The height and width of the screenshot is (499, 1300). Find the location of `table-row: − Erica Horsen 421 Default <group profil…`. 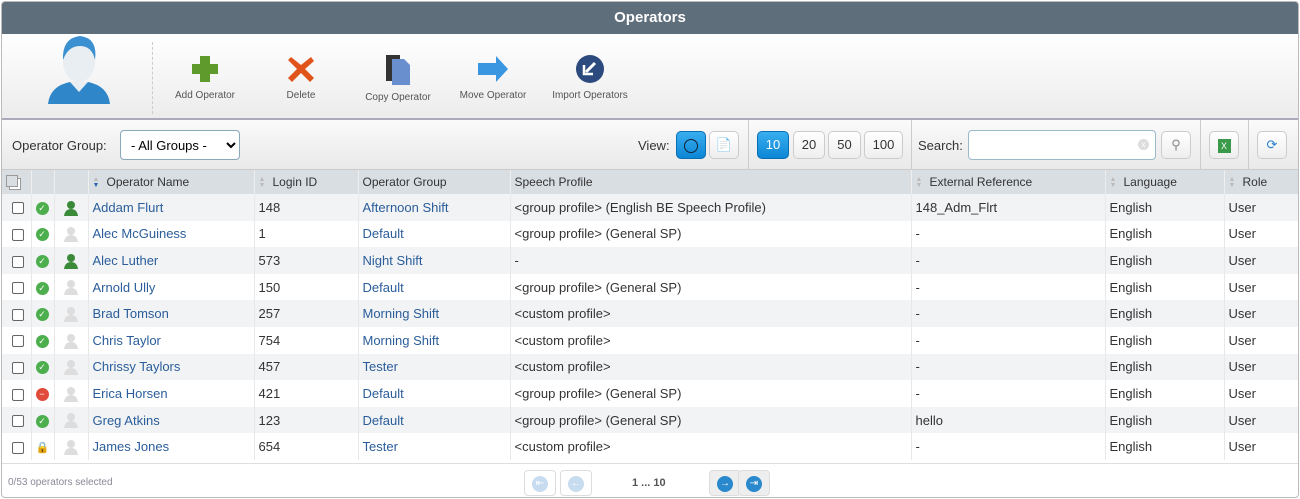

table-row: − Erica Horsen 421 Default <group profil… is located at coordinates (650, 393).